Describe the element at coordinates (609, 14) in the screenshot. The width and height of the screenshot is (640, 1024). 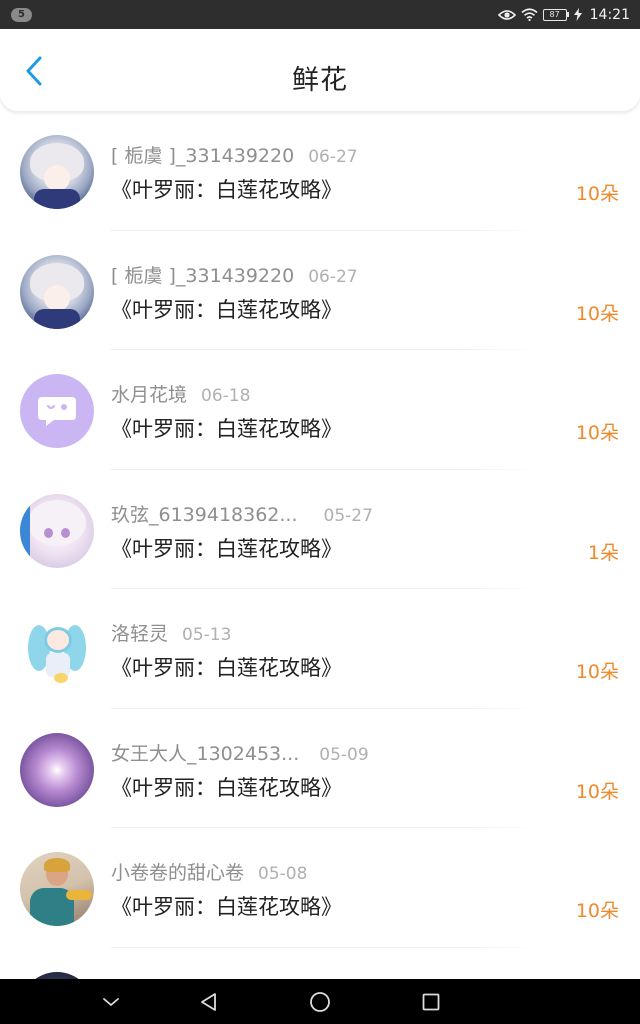
I see `clock: 14:21` at that location.